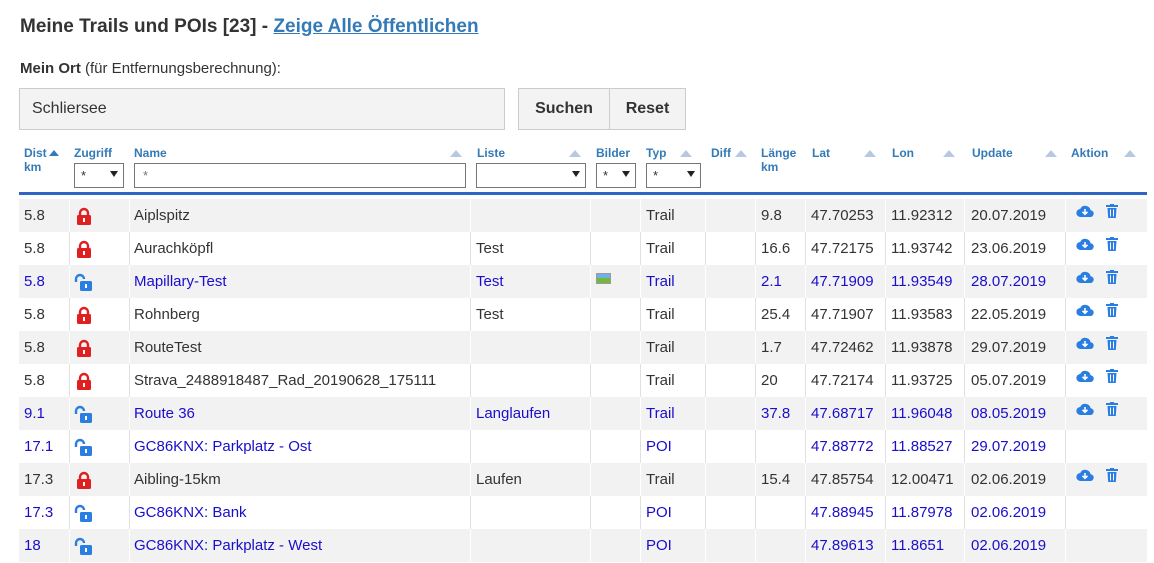 The width and height of the screenshot is (1154, 563). What do you see at coordinates (1009, 413) in the screenshot?
I see `cell-update: 08.05.2019` at bounding box center [1009, 413].